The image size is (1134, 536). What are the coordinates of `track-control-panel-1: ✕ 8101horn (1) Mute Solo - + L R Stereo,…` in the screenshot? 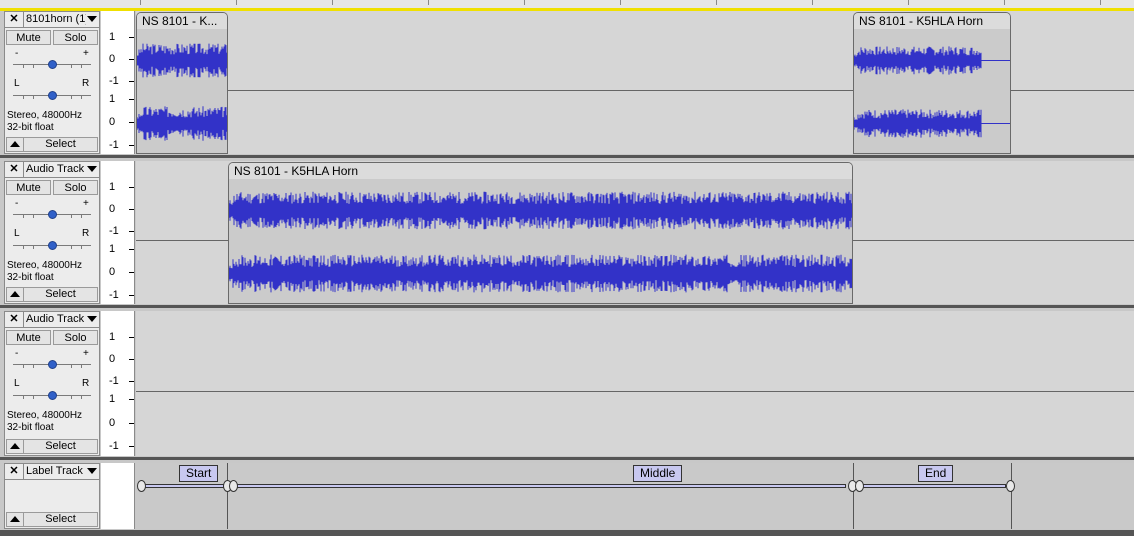 It's located at (52, 82).